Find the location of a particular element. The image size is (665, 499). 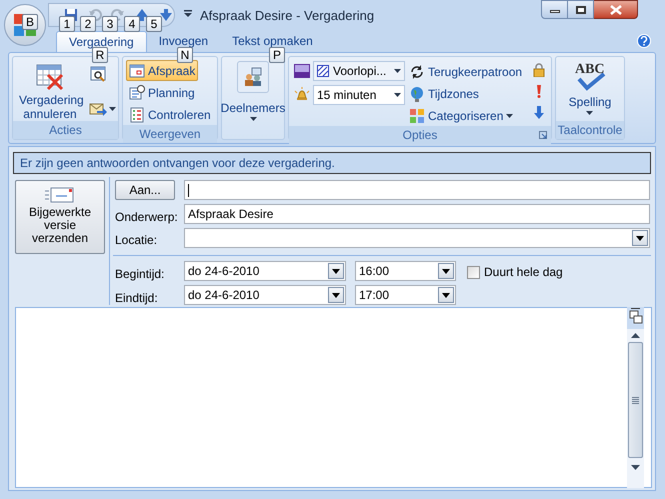

key-tip: R is located at coordinates (100, 55).